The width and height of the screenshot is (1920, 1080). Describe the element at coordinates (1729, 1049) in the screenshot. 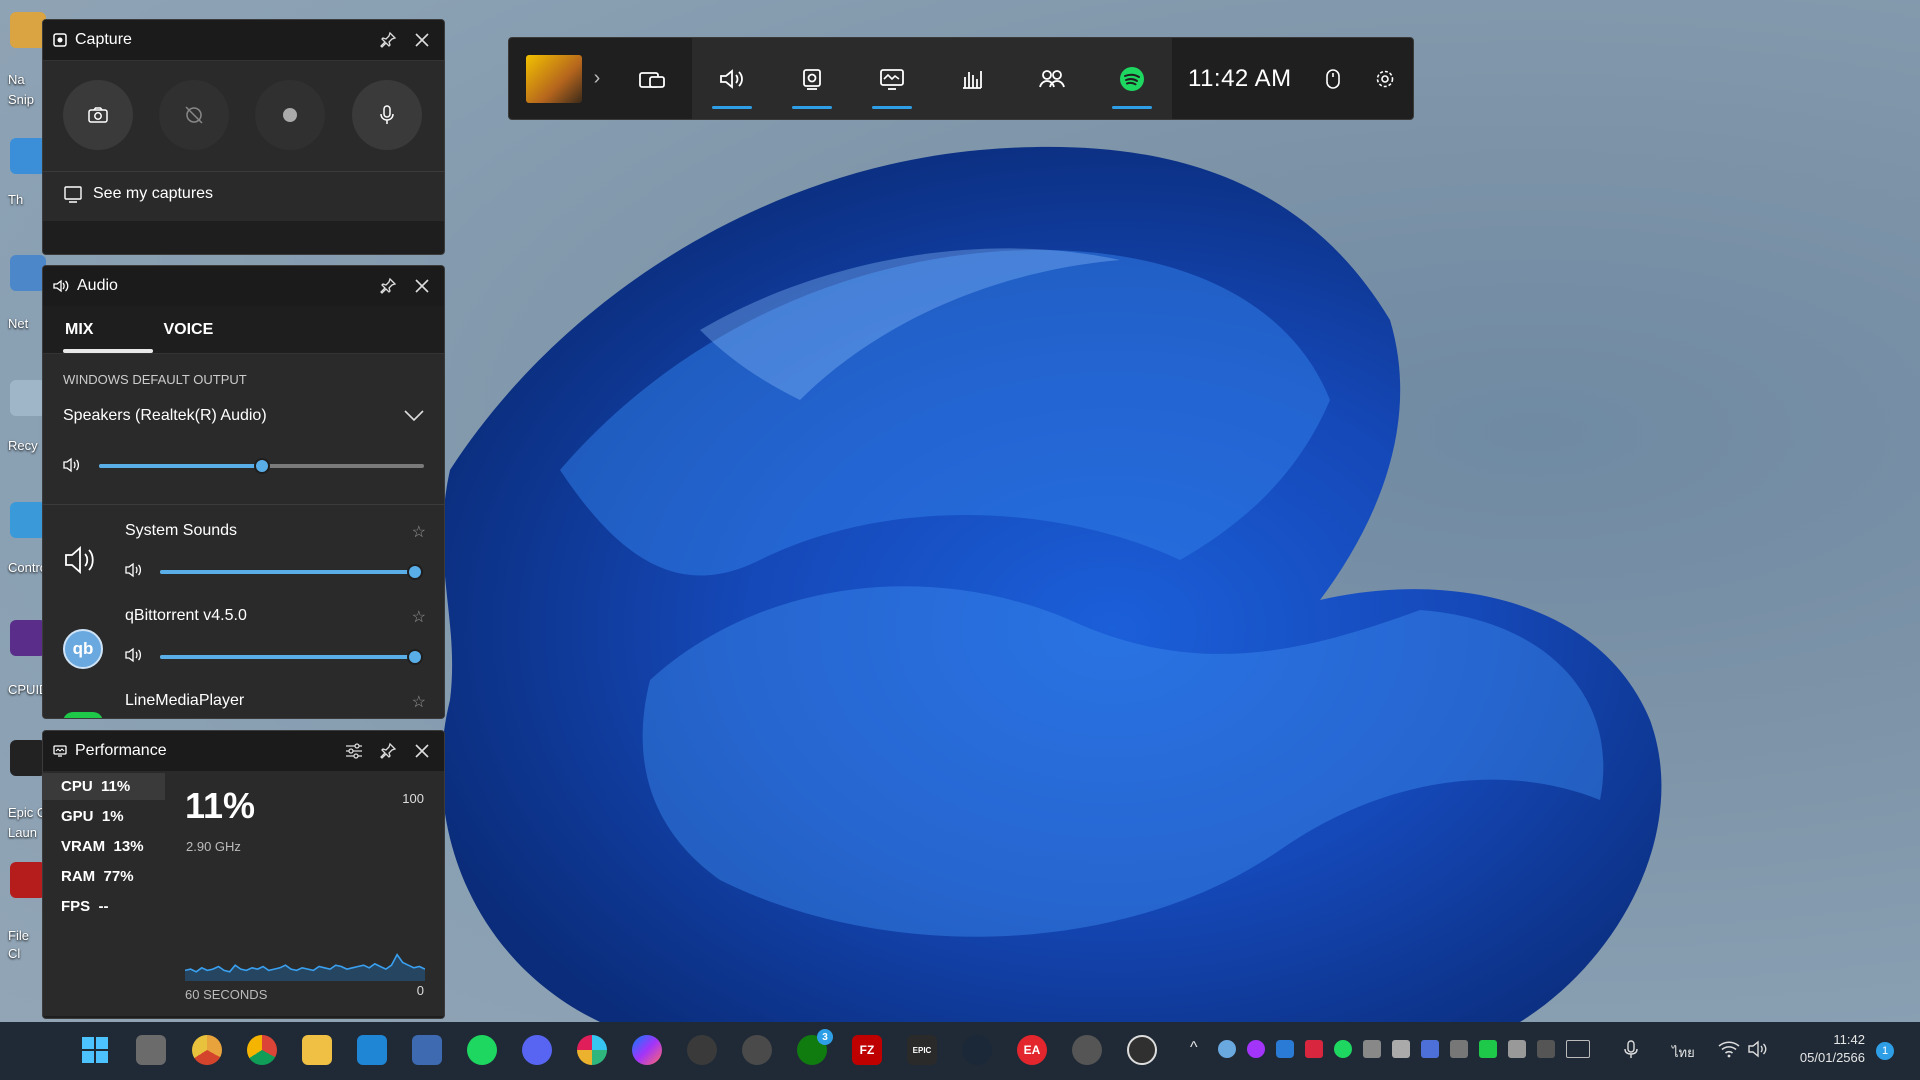

I see `wifi-icon` at that location.